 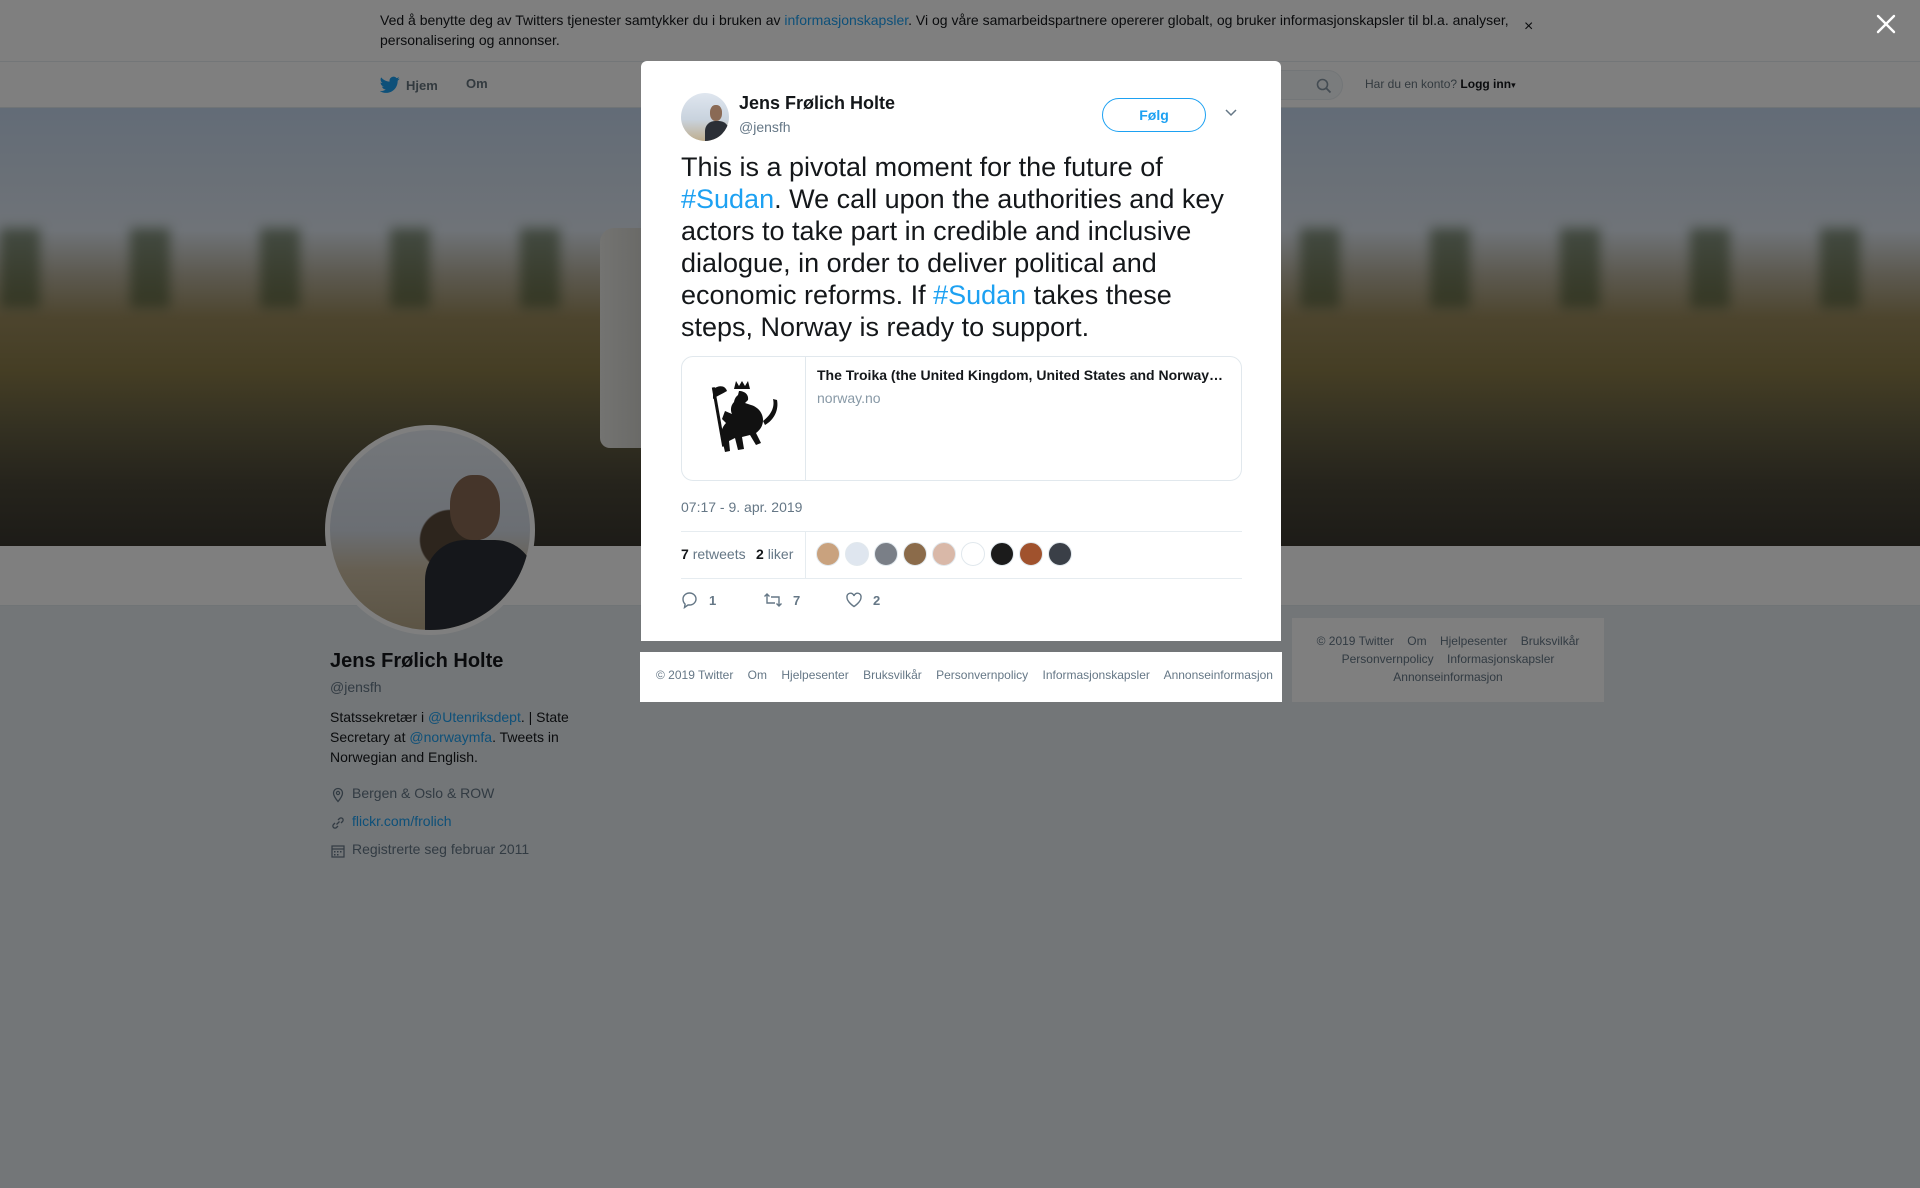 I want to click on footer-privacy-link: Personvernpolicy, so click(x=982, y=675).